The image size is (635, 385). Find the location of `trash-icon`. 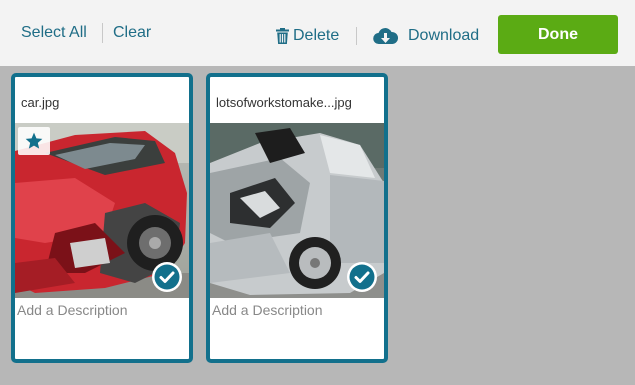

trash-icon is located at coordinates (282, 36).